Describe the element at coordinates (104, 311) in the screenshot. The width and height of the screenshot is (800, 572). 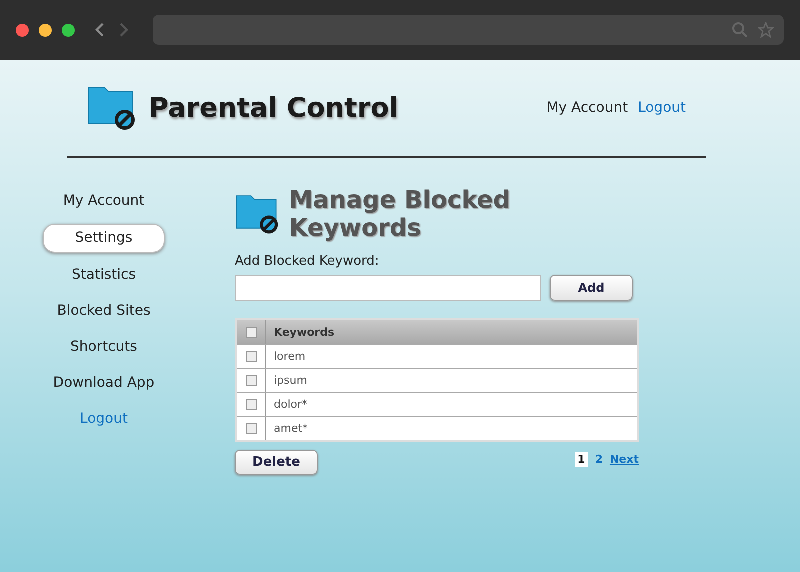
I see `sidebar-item: Blocked Sites` at that location.